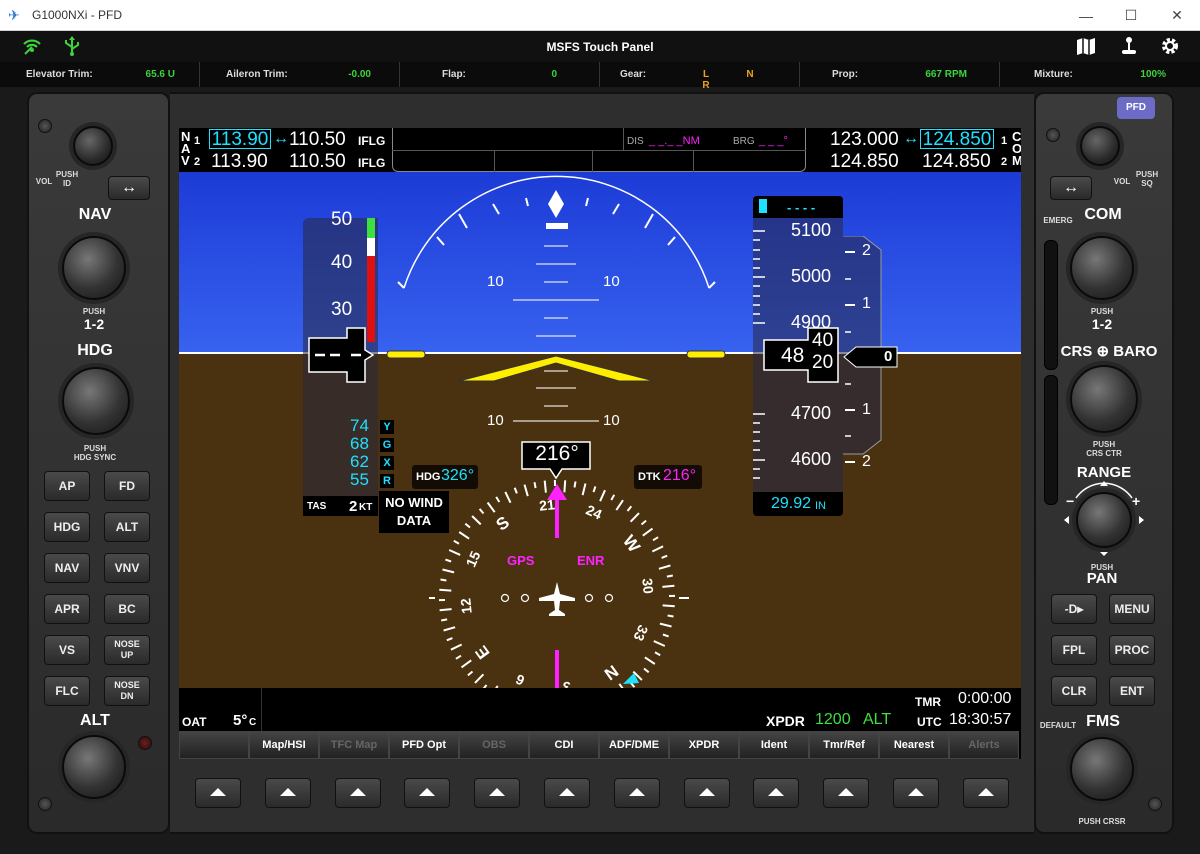  I want to click on menu-button: MENU, so click(1132, 609).